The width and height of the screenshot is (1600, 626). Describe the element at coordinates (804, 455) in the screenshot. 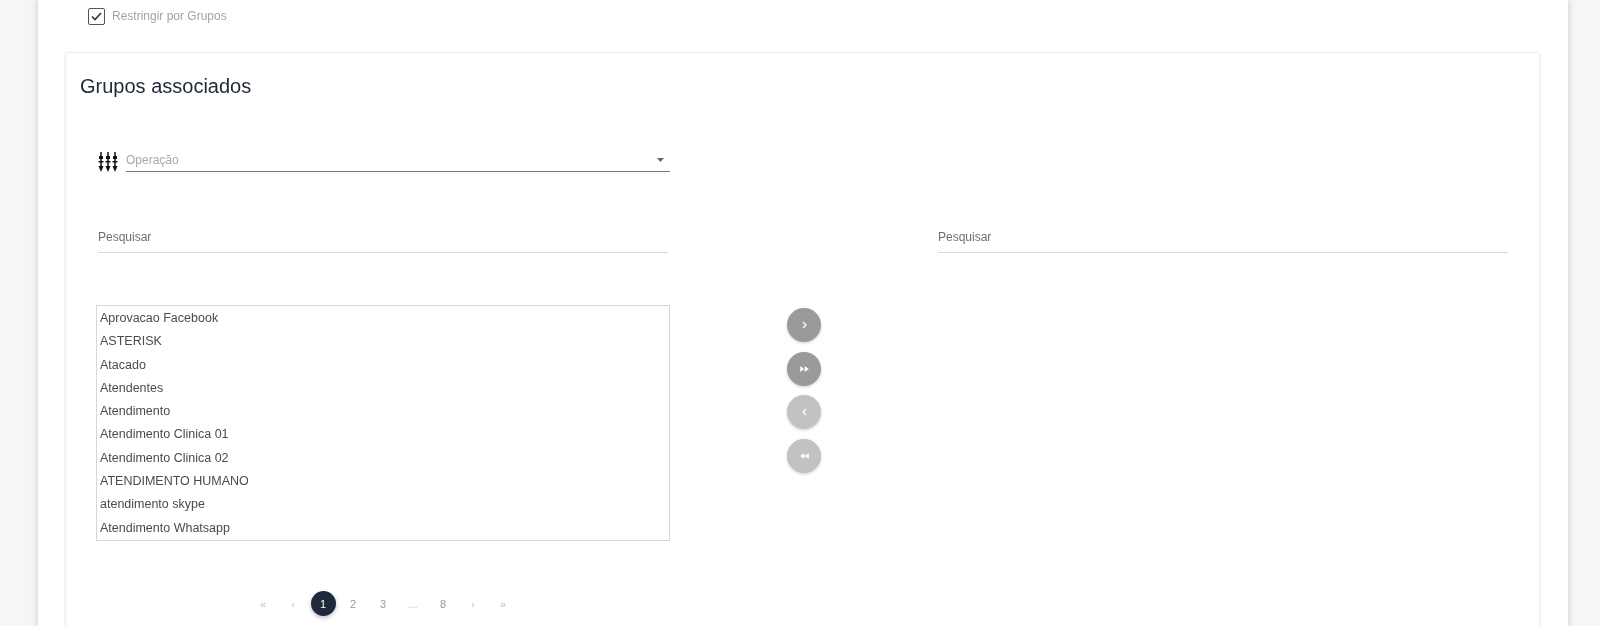

I see `double-triangle-left-icon` at that location.